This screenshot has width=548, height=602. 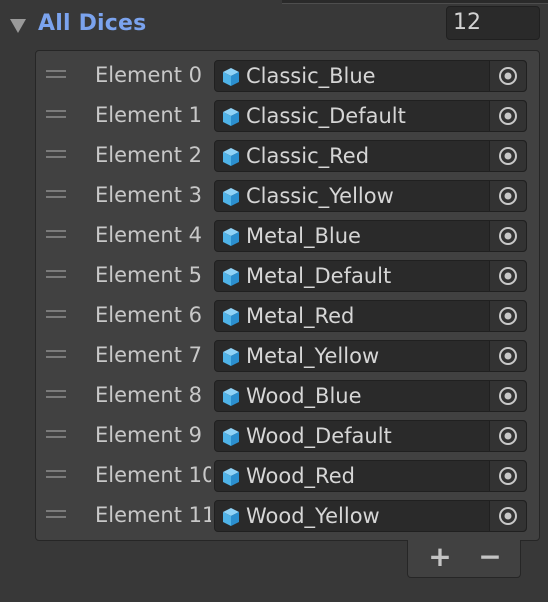 I want to click on foldout-triangle-icon, so click(x=18, y=26).